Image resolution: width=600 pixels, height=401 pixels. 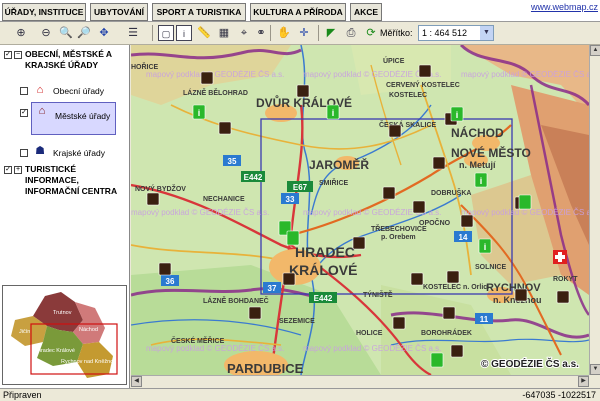 I want to click on zoom-in-icon: ⊕, so click(x=21, y=33).